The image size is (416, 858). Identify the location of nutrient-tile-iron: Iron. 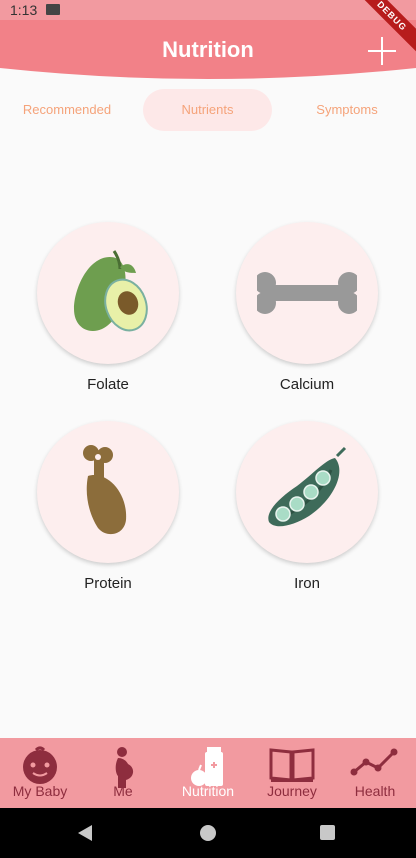
(307, 506).